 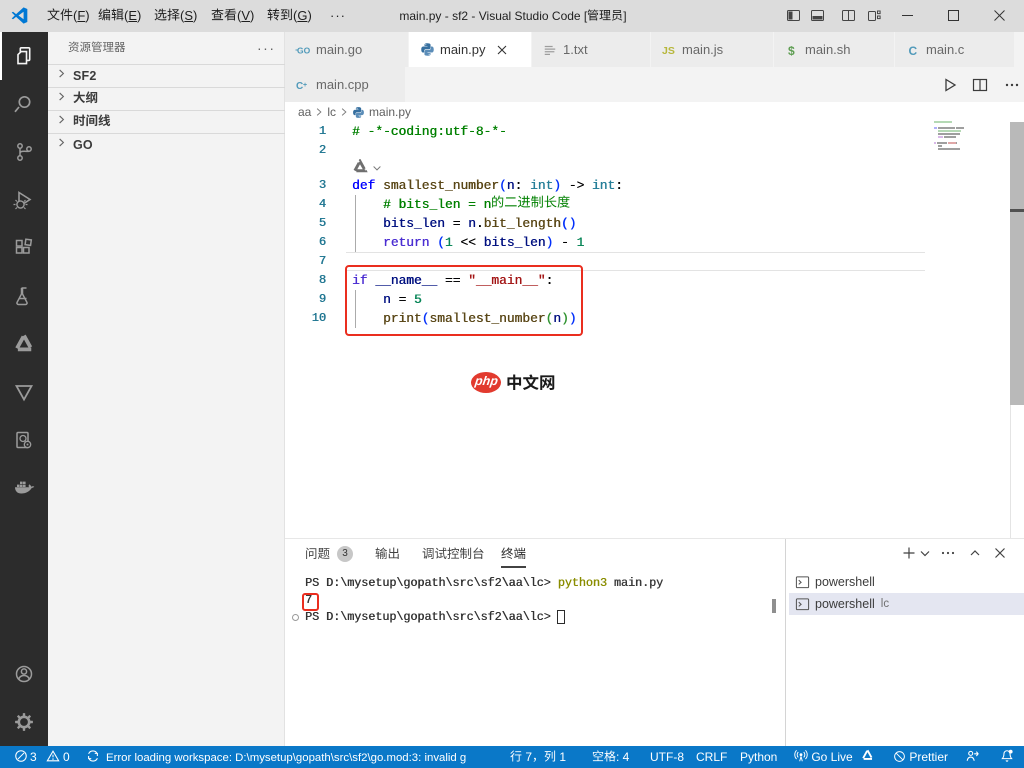 What do you see at coordinates (913, 51) in the screenshot?
I see `svg-text: C` at bounding box center [913, 51].